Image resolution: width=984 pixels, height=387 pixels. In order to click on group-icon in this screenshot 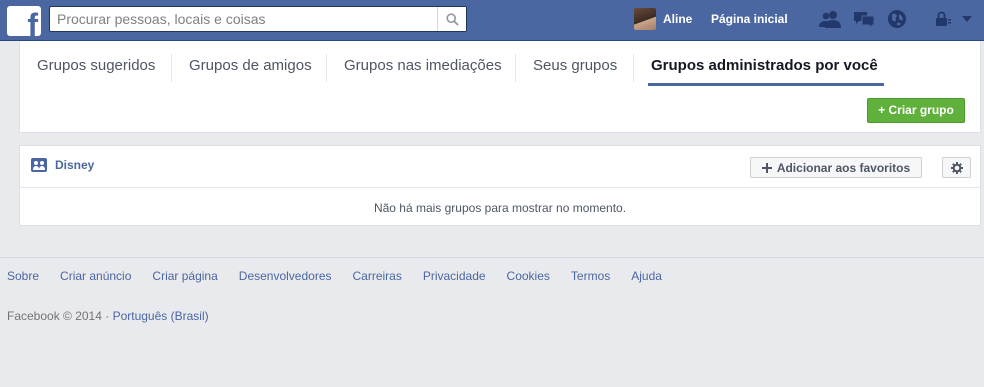, I will do `click(39, 165)`.